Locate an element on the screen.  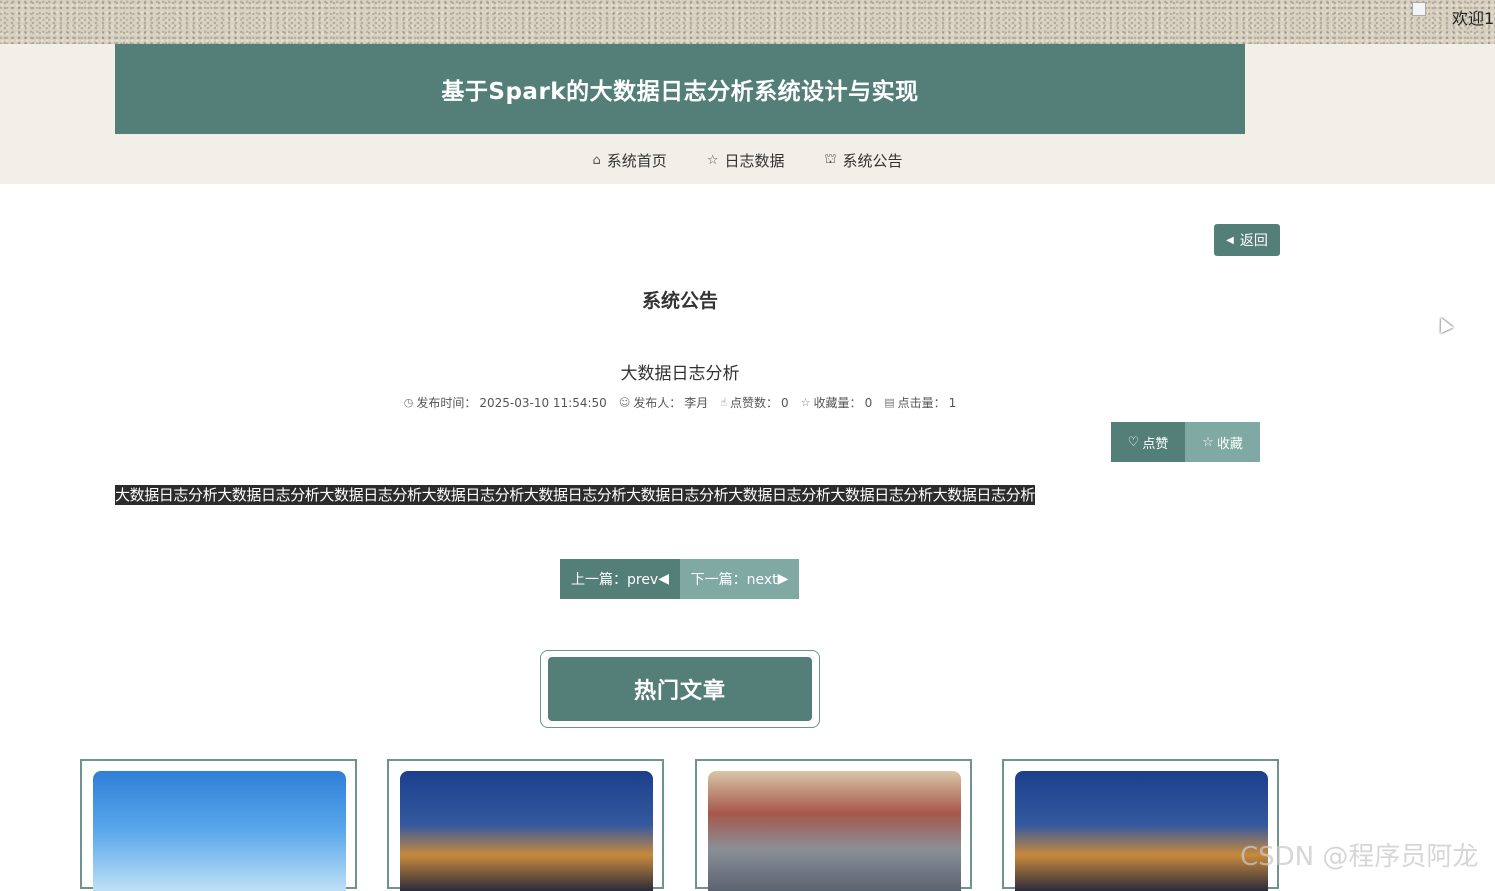
caret-right-icon: ▶ is located at coordinates (783, 579).